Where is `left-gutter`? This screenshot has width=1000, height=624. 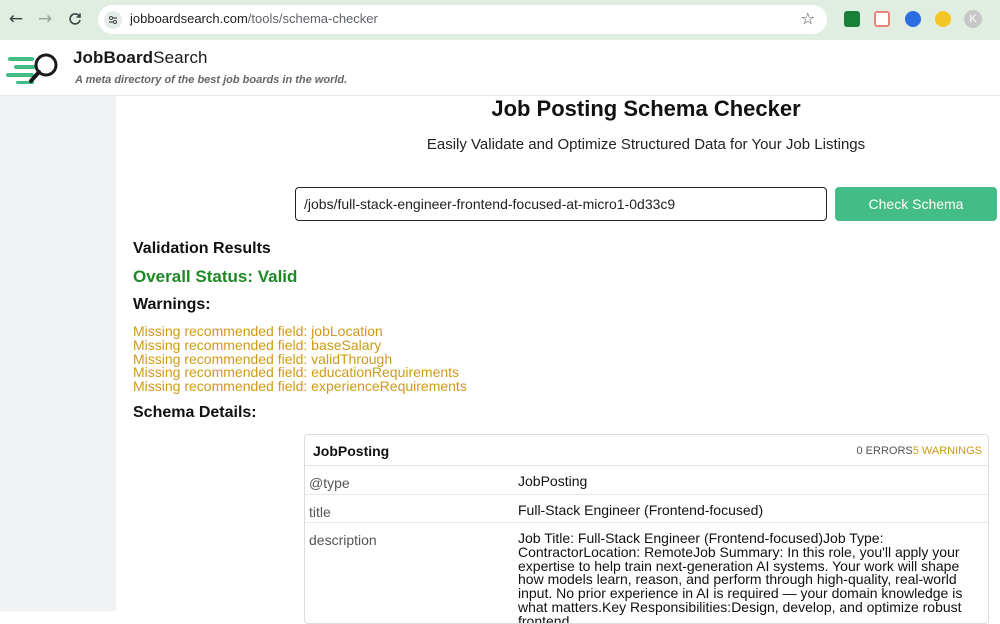
left-gutter is located at coordinates (58, 353).